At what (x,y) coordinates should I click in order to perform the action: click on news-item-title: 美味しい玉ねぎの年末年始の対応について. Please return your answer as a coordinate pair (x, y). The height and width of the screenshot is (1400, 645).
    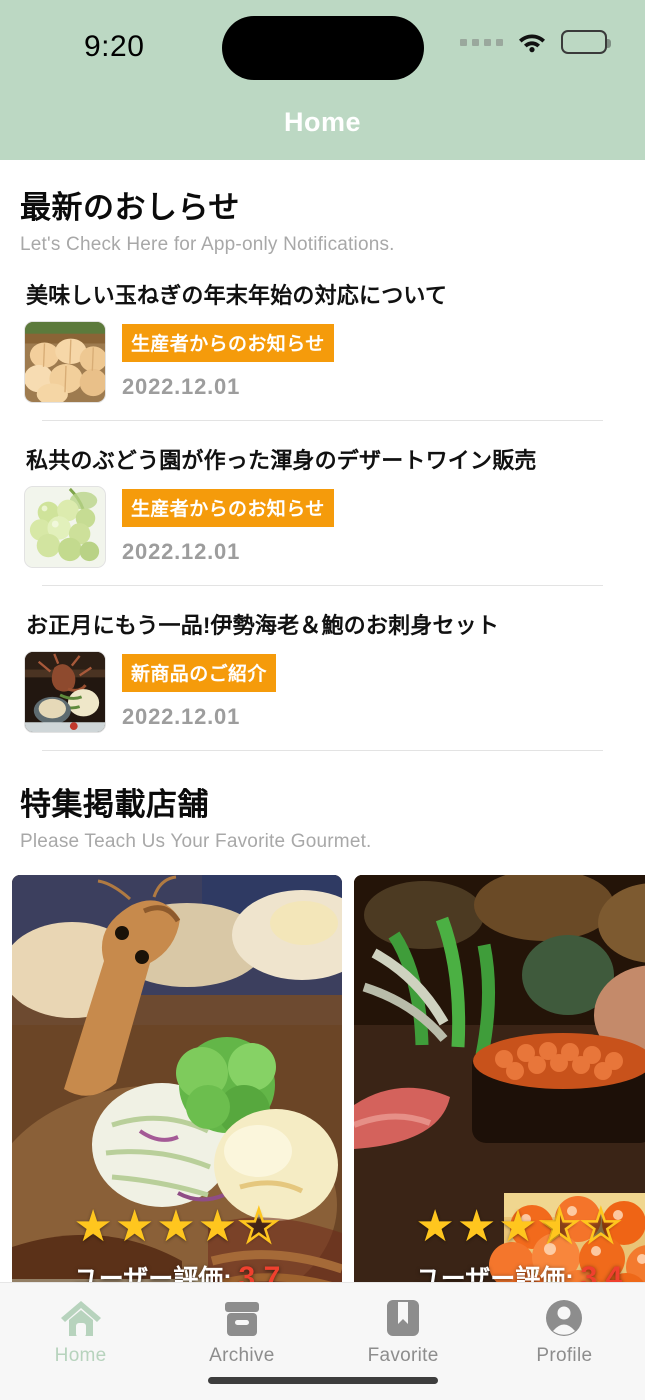
    Looking at the image, I should click on (237, 295).